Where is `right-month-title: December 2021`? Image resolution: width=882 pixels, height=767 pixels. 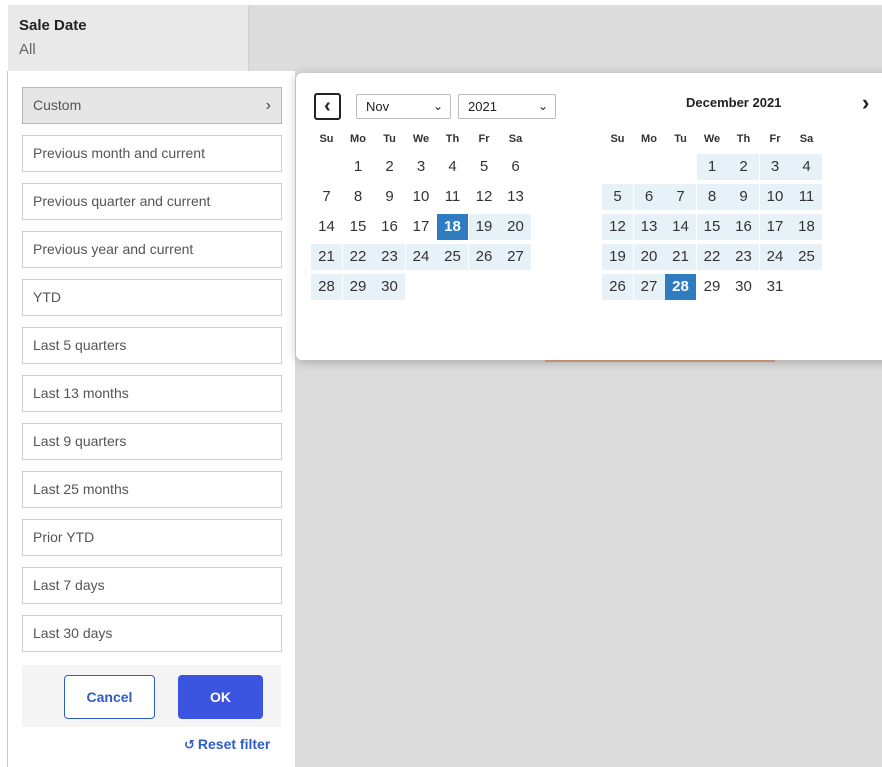 right-month-title: December 2021 is located at coordinates (734, 102).